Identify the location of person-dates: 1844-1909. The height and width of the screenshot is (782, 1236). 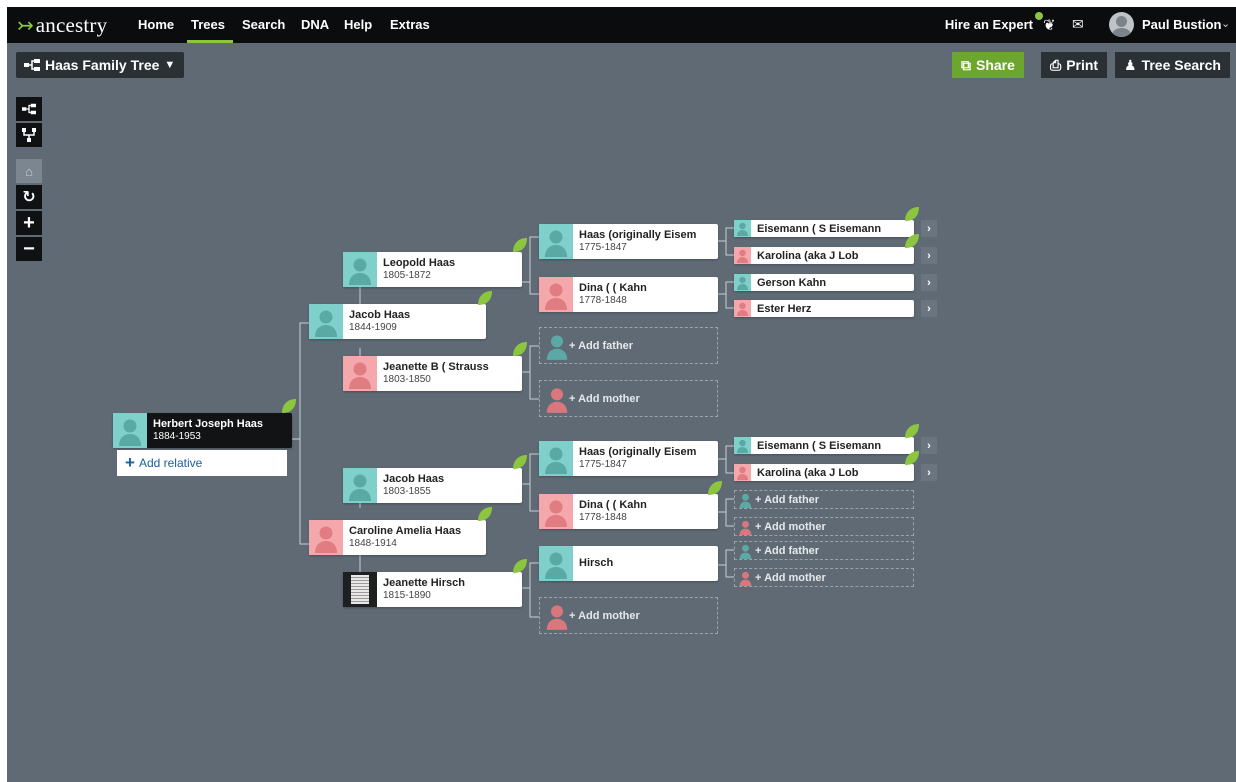
(373, 327).